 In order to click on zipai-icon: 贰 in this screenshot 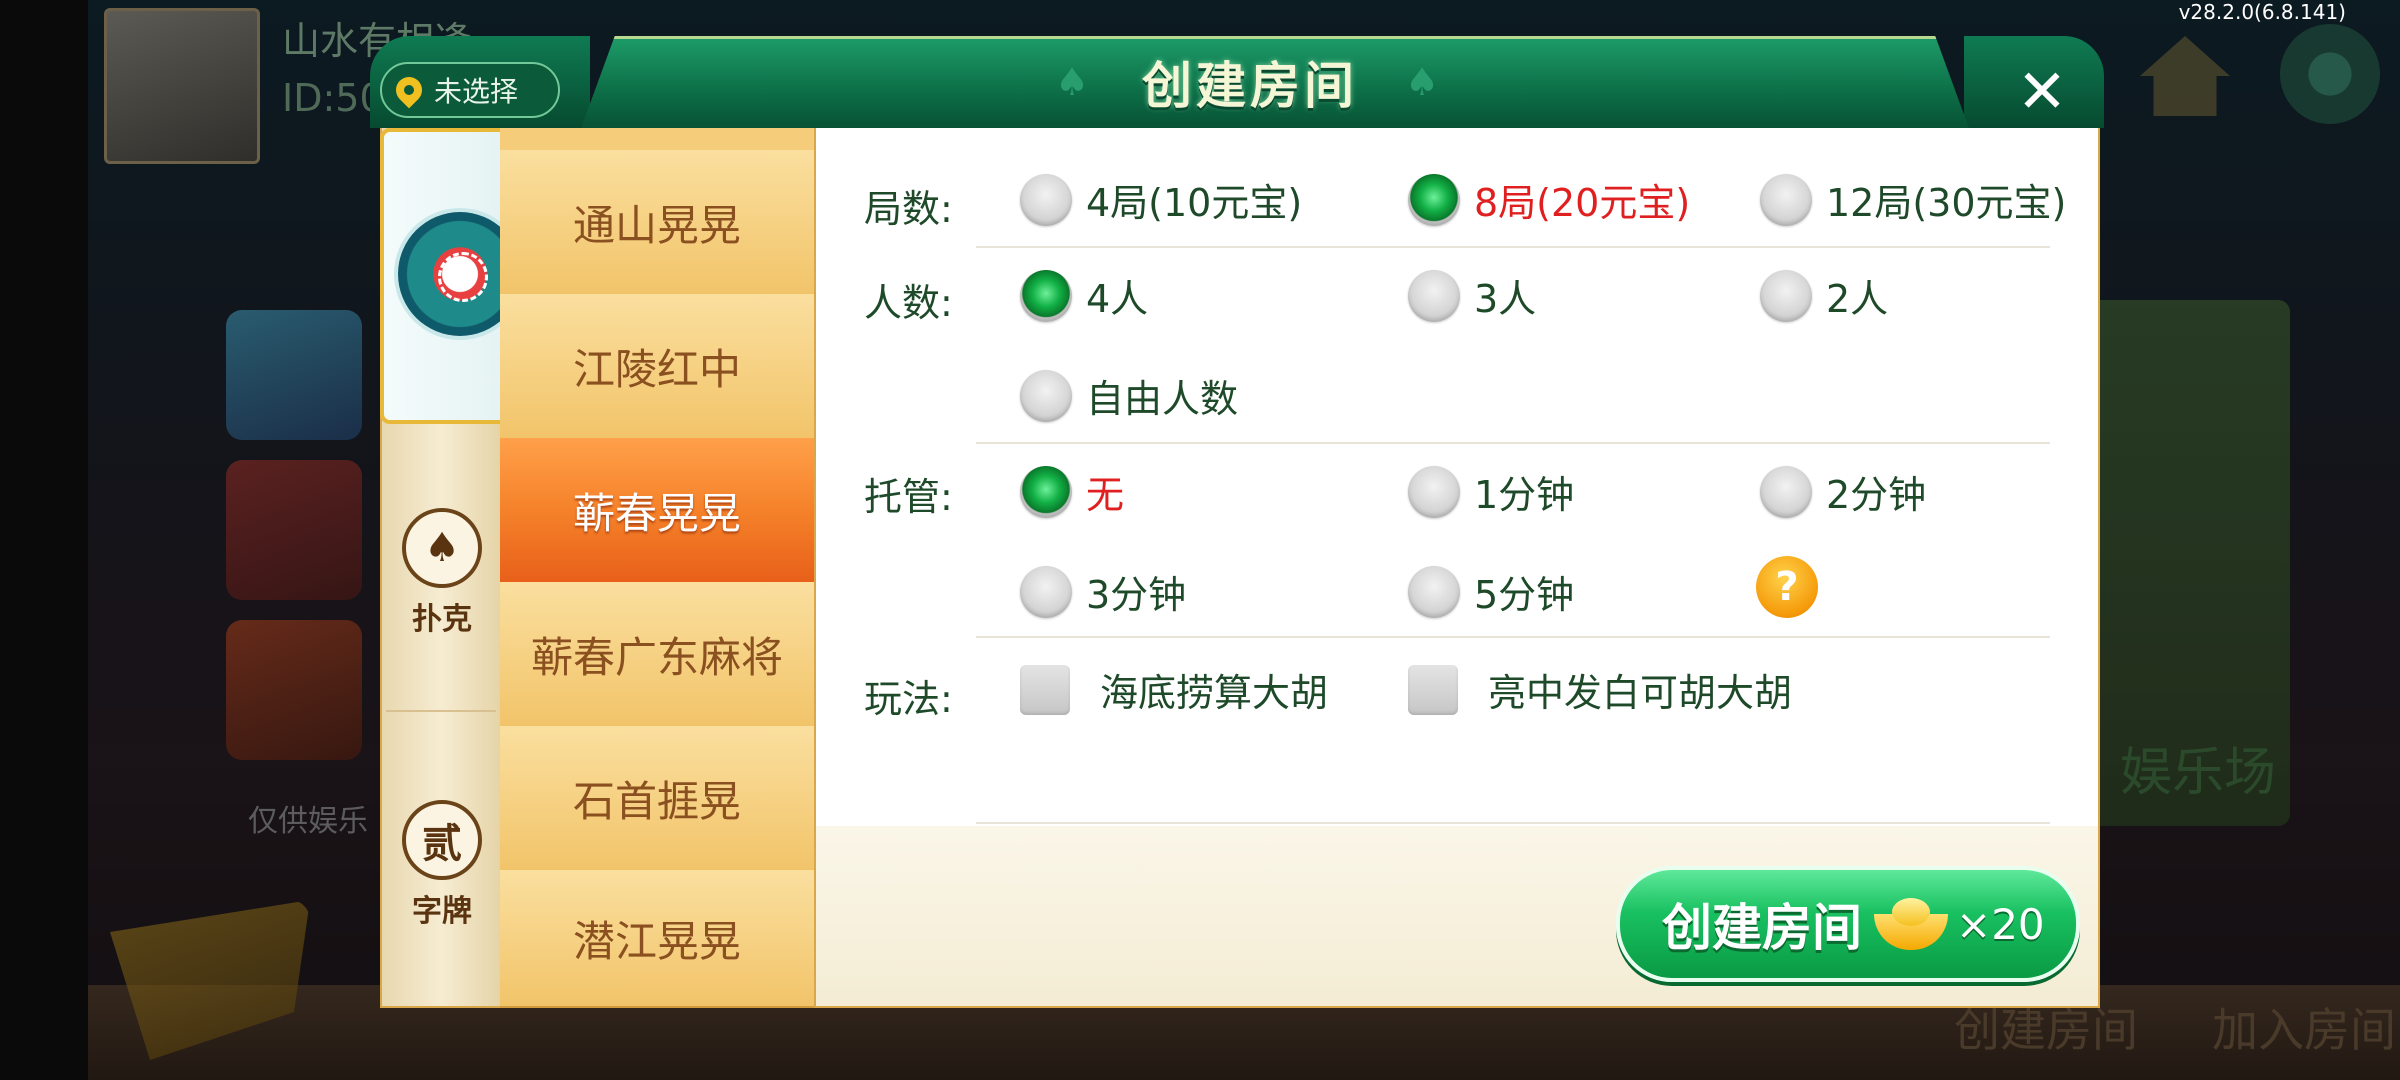, I will do `click(442, 840)`.